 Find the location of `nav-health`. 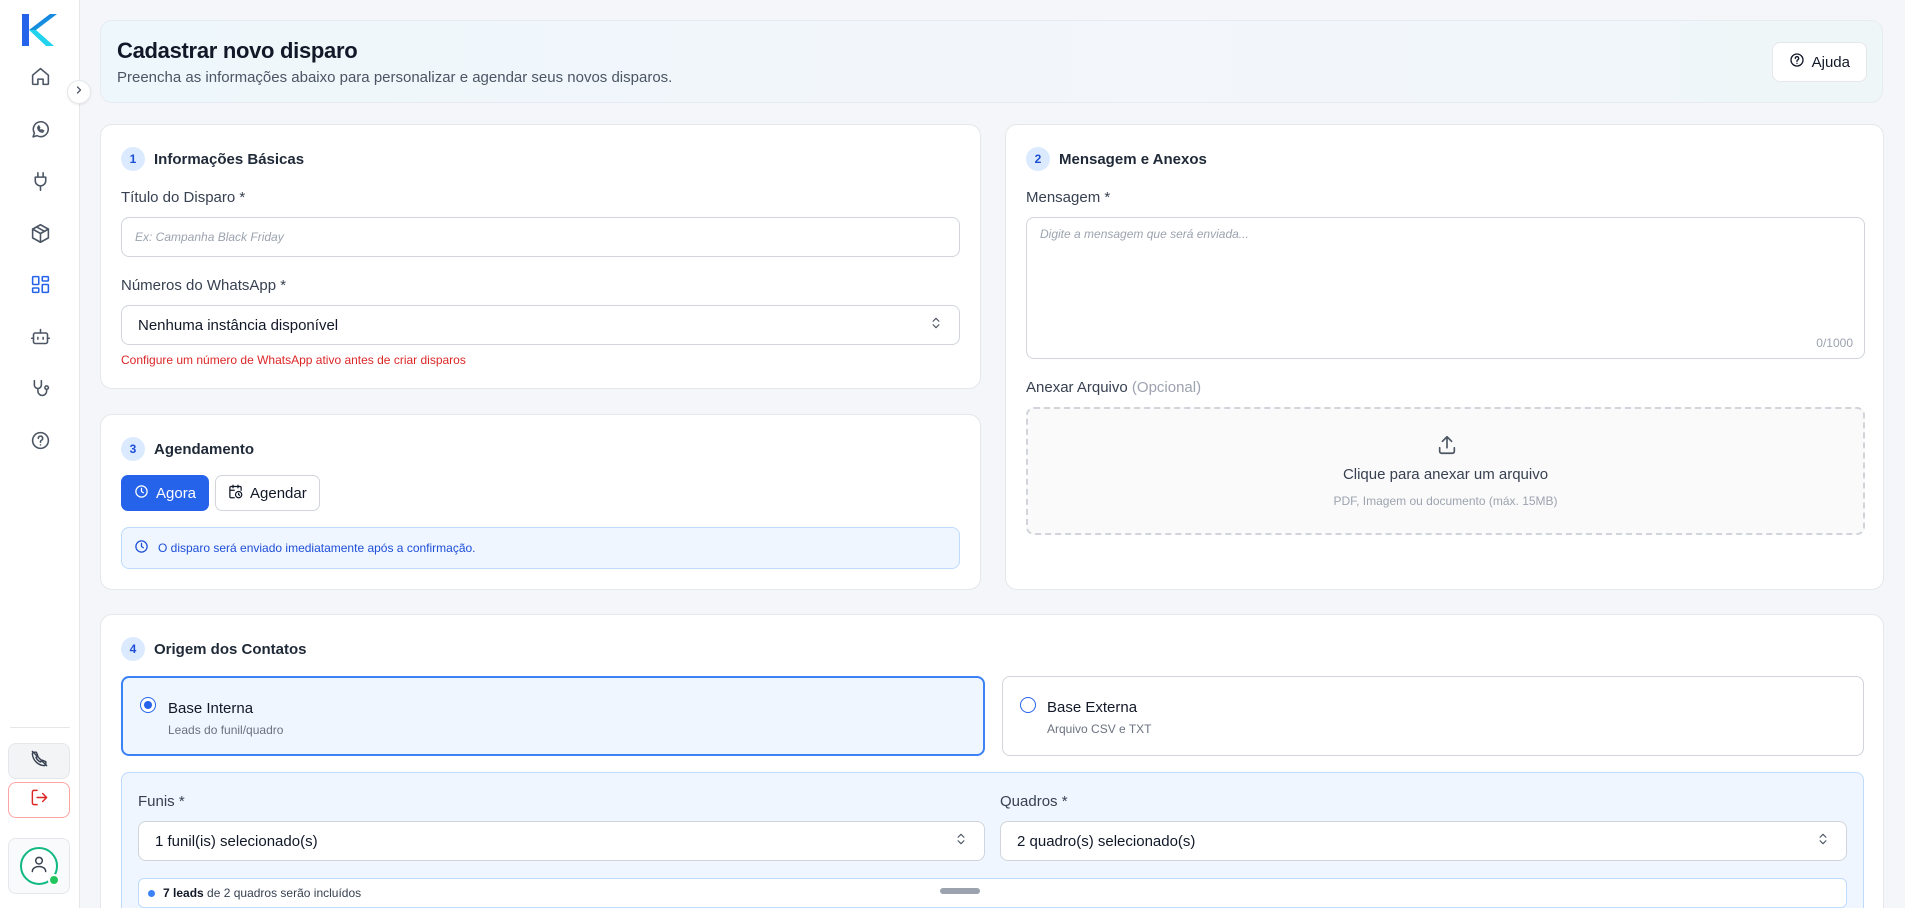

nav-health is located at coordinates (40, 391).